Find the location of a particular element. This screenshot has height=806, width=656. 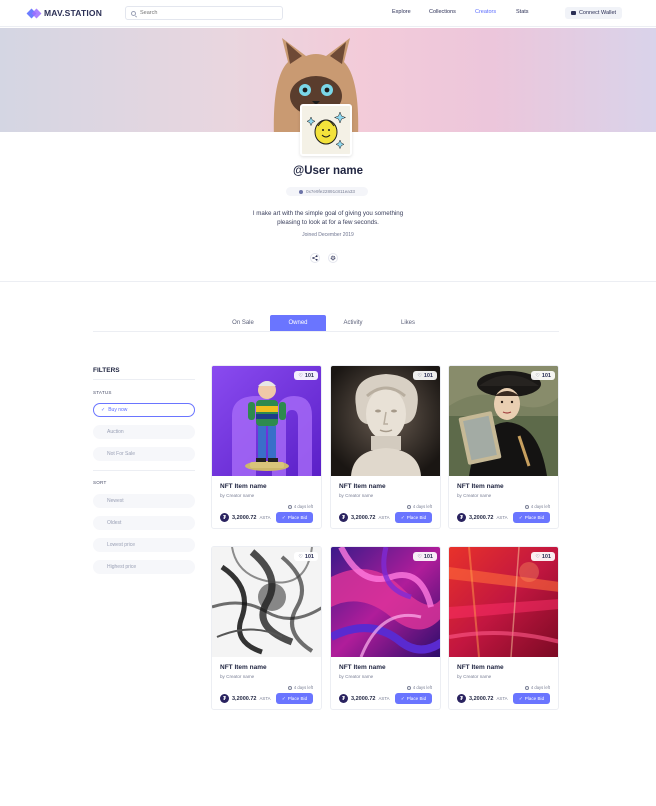

search-box is located at coordinates (204, 13).